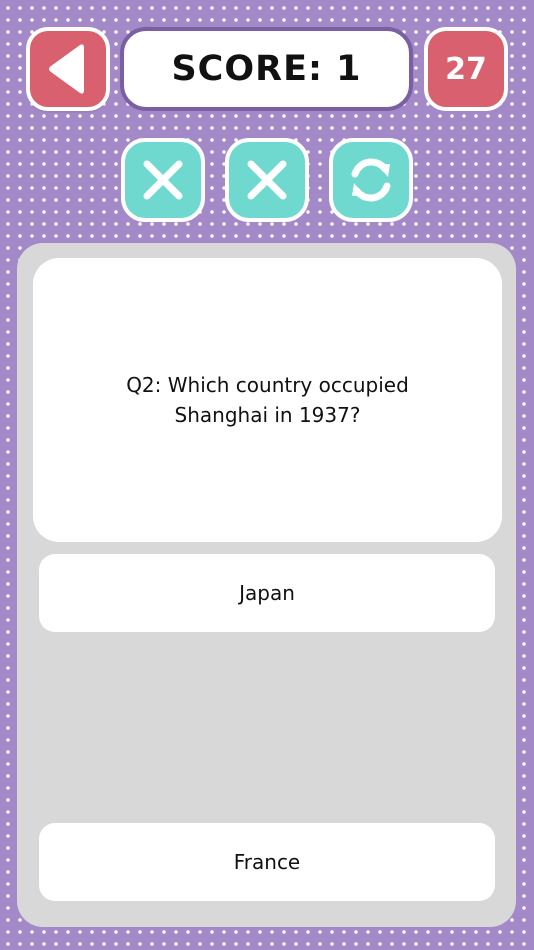 The image size is (534, 950). I want to click on answer-option-1: Japan, so click(267, 593).